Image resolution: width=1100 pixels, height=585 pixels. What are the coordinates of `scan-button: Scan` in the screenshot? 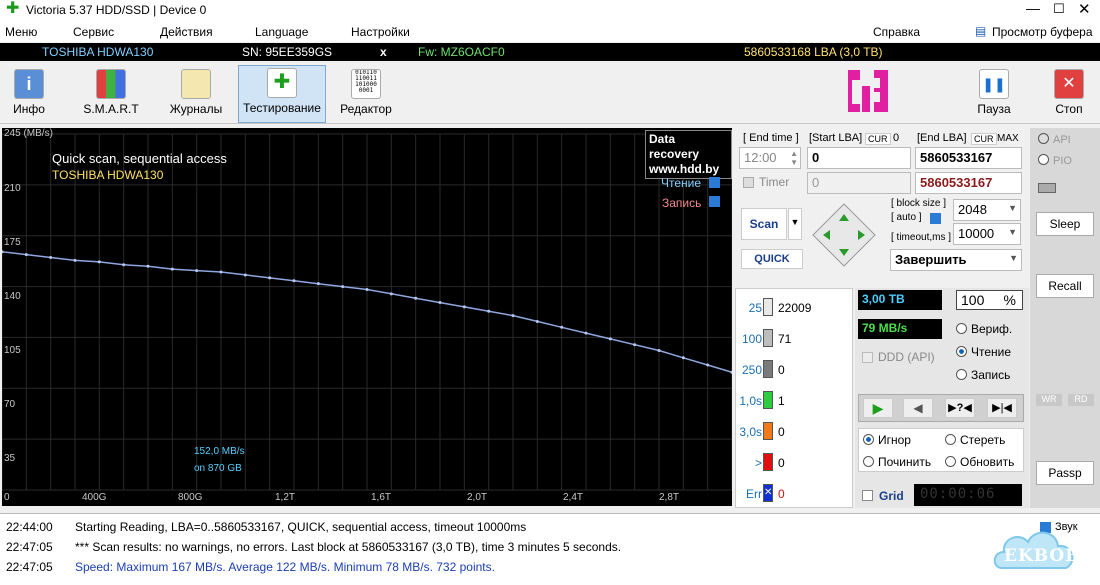 It's located at (764, 224).